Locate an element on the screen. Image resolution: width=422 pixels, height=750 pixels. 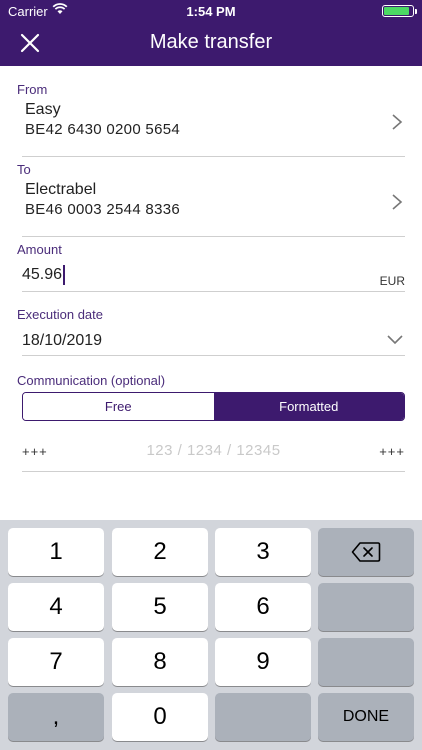
chevron-down-icon is located at coordinates (395, 340).